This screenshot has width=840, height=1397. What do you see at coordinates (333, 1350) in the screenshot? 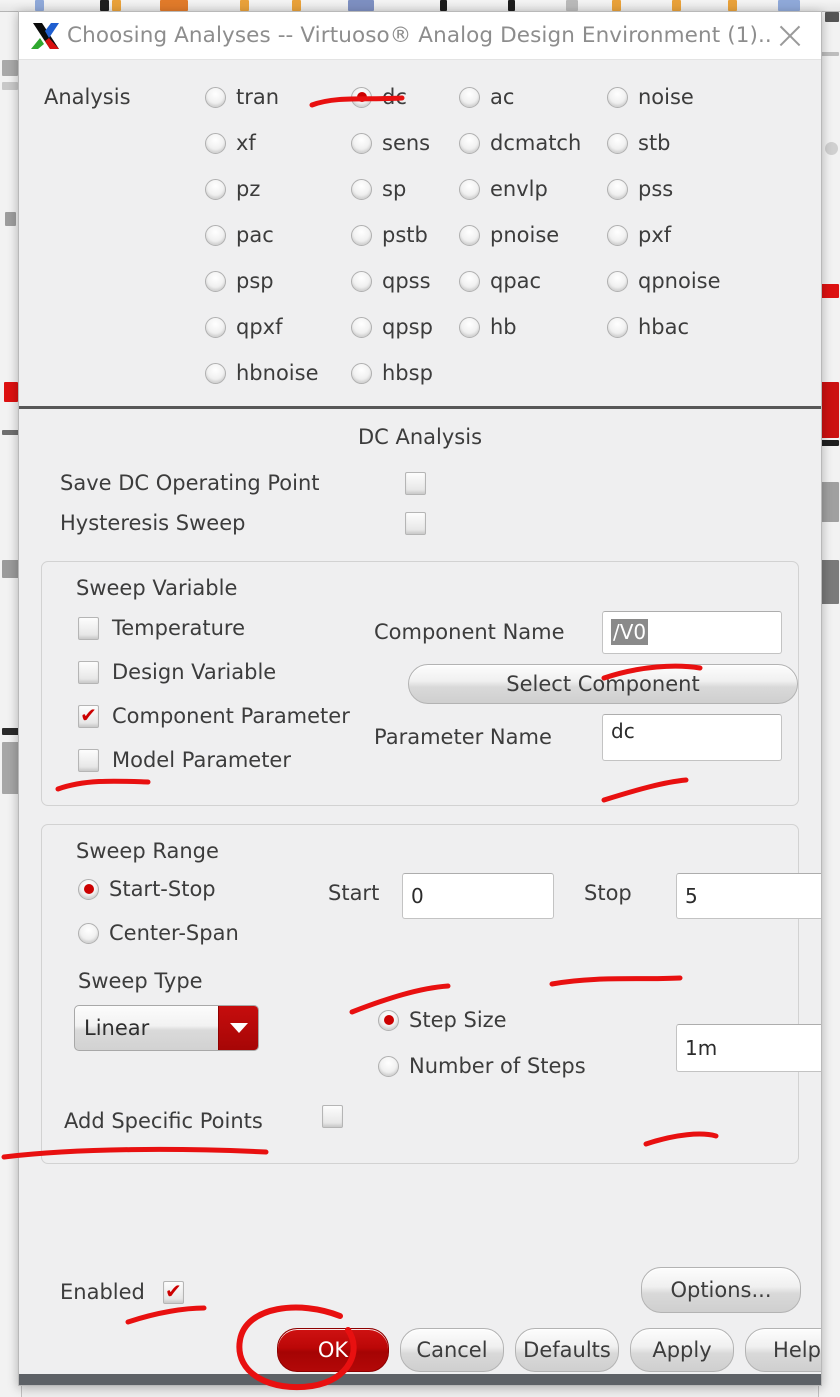
I see `ok-button: OK` at bounding box center [333, 1350].